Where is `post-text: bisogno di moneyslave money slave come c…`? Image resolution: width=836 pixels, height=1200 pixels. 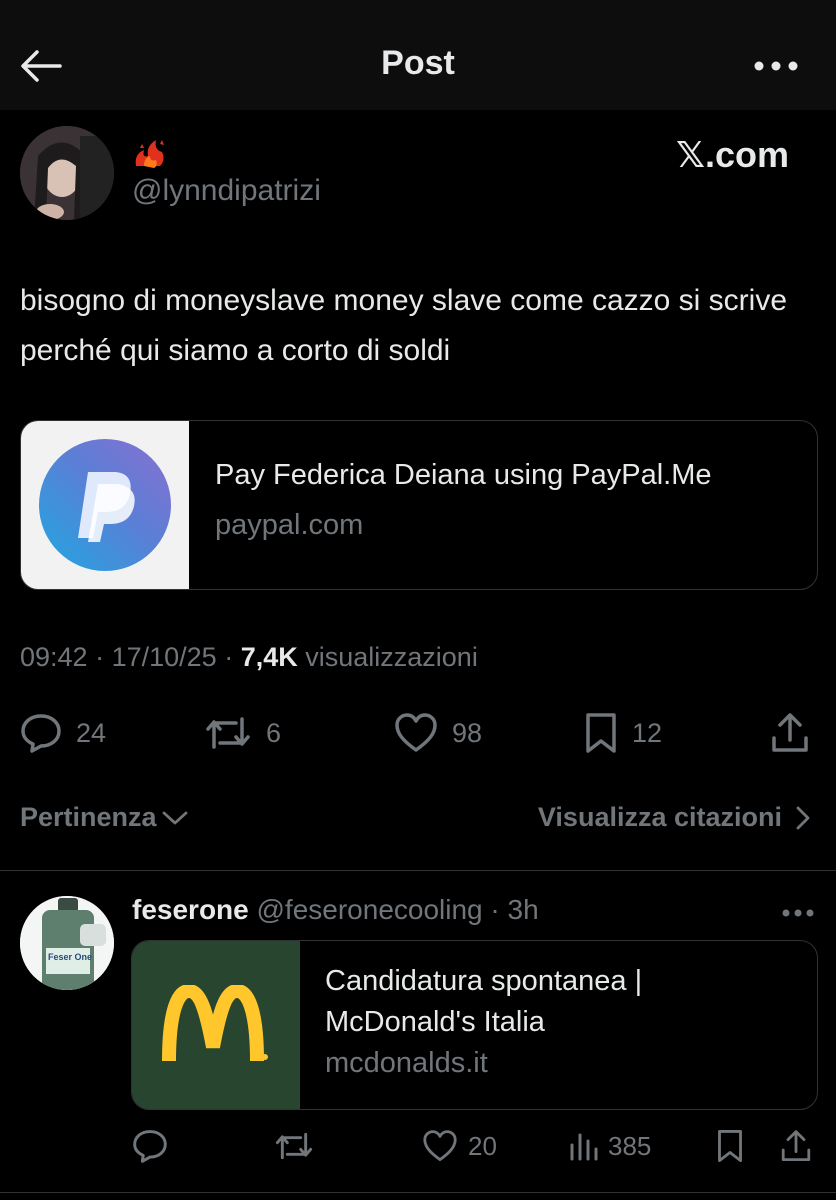 post-text: bisogno di moneyslave money slave come c… is located at coordinates (404, 325).